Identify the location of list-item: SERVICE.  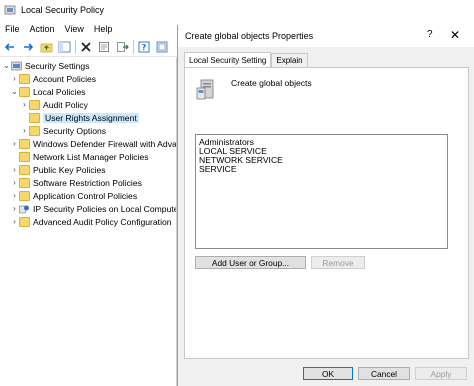
(218, 169).